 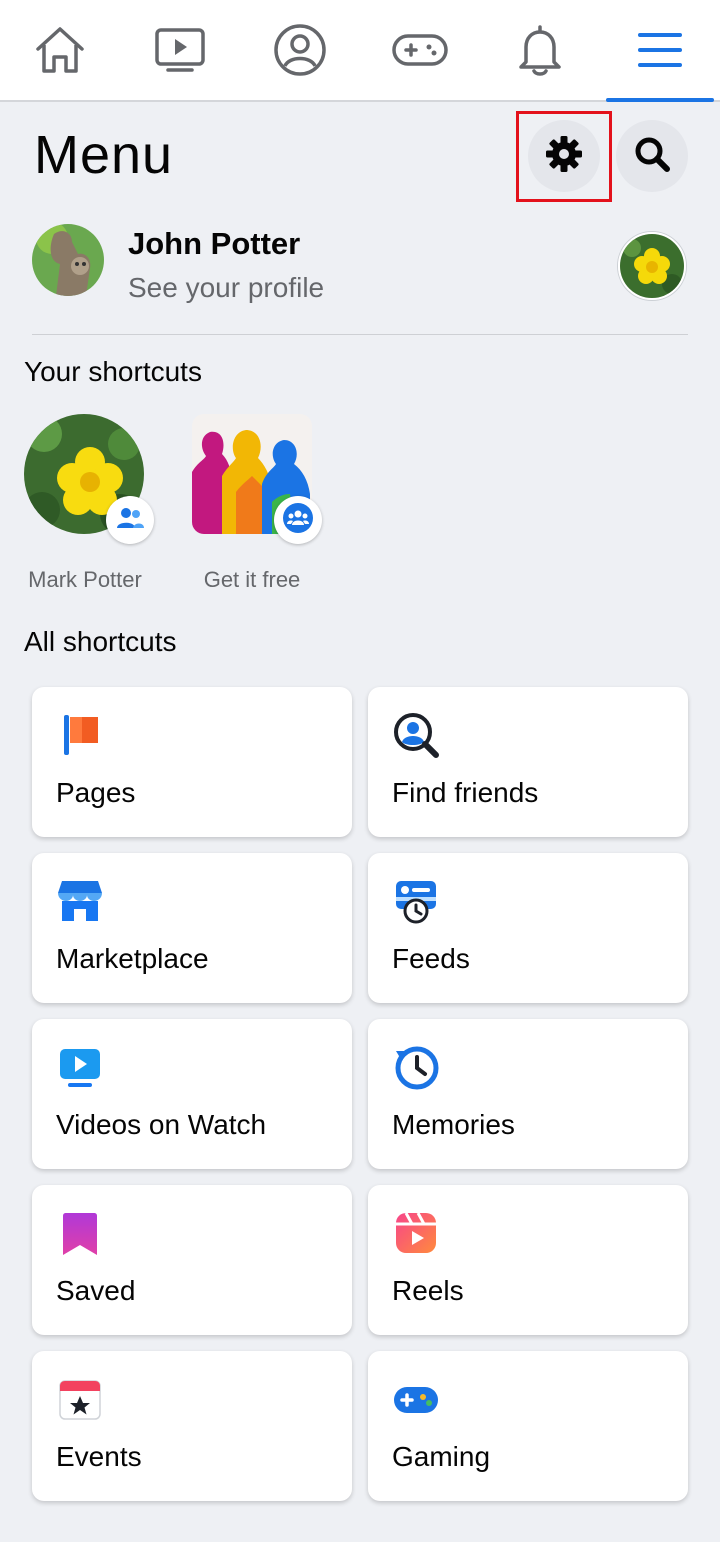 I want to click on card-saved: Saved, so click(x=192, y=1260).